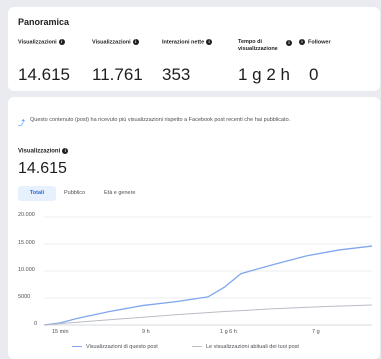 This screenshot has width=381, height=359. Describe the element at coordinates (316, 332) in the screenshot. I see `x-tick-label: 7 g` at that location.